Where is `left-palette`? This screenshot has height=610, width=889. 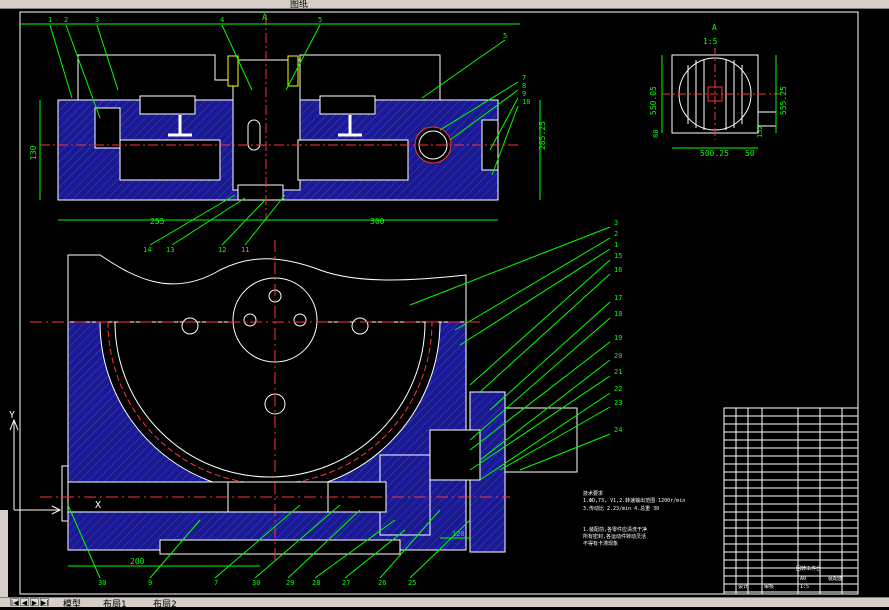 left-palette is located at coordinates (4, 554).